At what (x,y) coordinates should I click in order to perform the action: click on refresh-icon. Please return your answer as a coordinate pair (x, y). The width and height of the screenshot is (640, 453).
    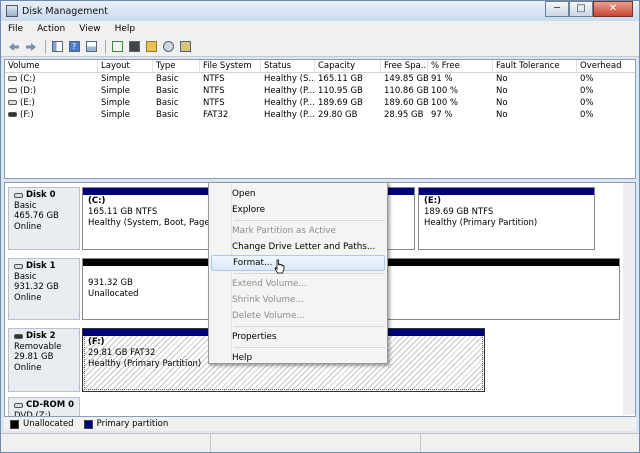
    Looking at the image, I should click on (117, 47).